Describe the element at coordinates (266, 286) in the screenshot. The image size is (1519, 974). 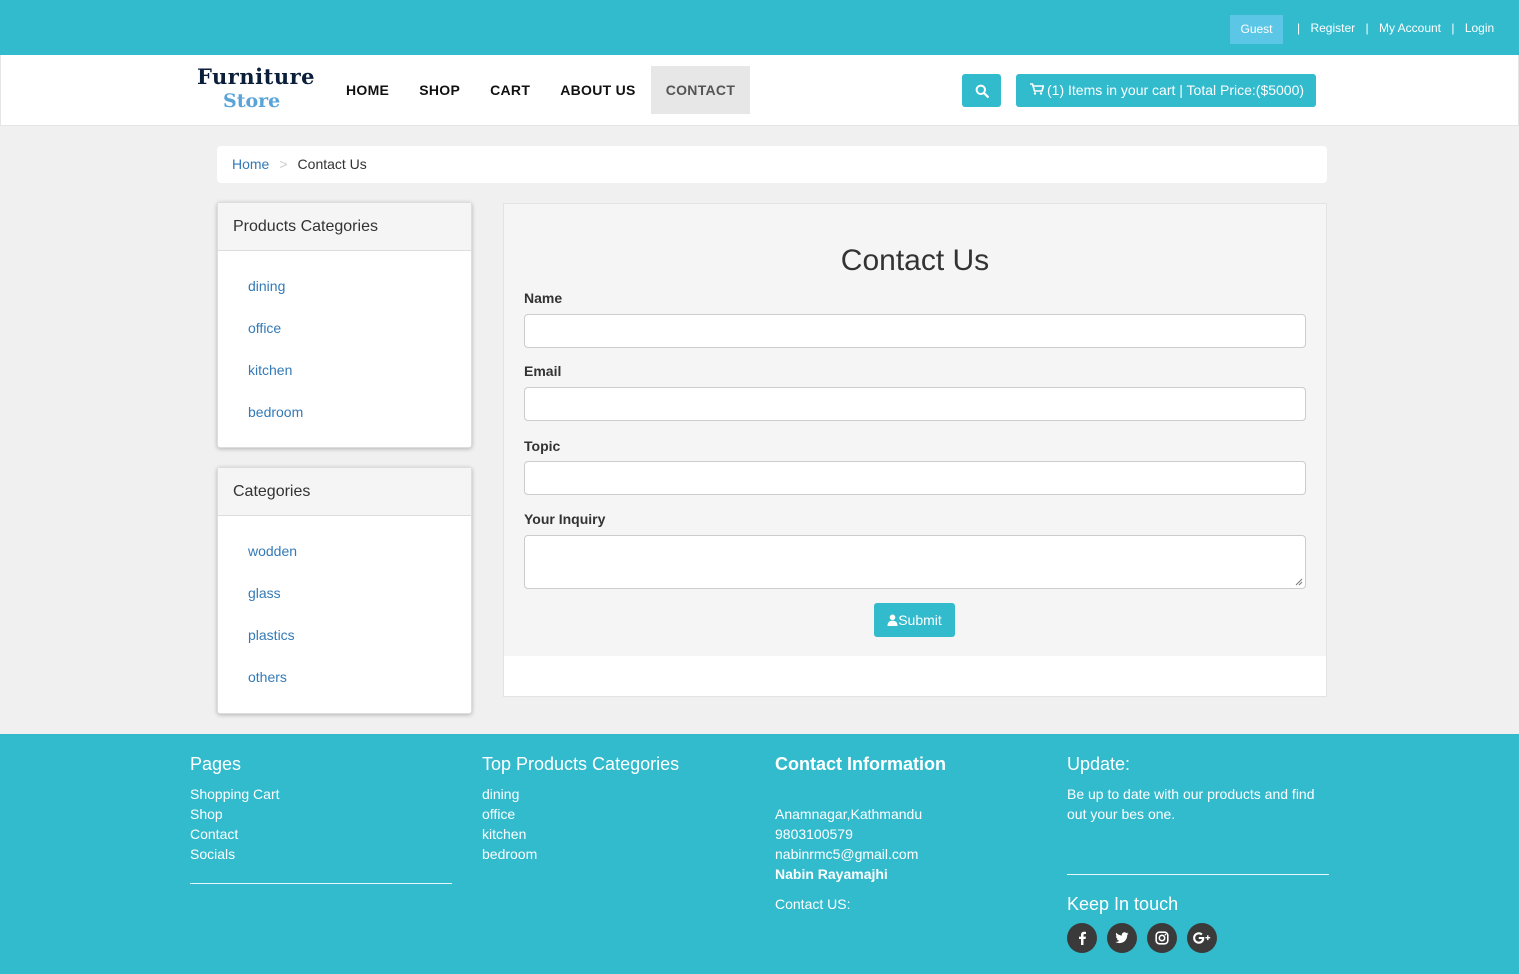
I see `category-link-dining: dining` at that location.